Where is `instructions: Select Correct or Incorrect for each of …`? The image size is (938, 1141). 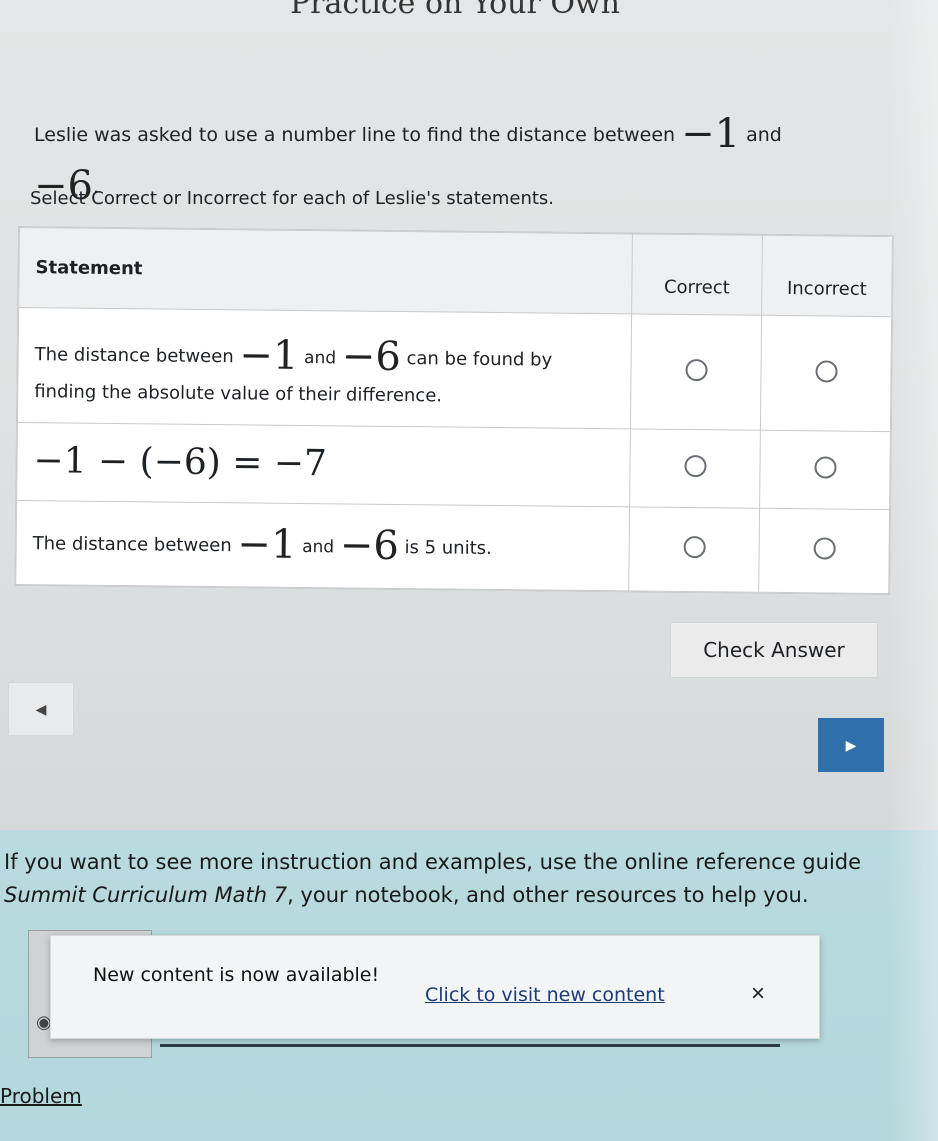 instructions: Select Correct or Incorrect for each of … is located at coordinates (292, 198).